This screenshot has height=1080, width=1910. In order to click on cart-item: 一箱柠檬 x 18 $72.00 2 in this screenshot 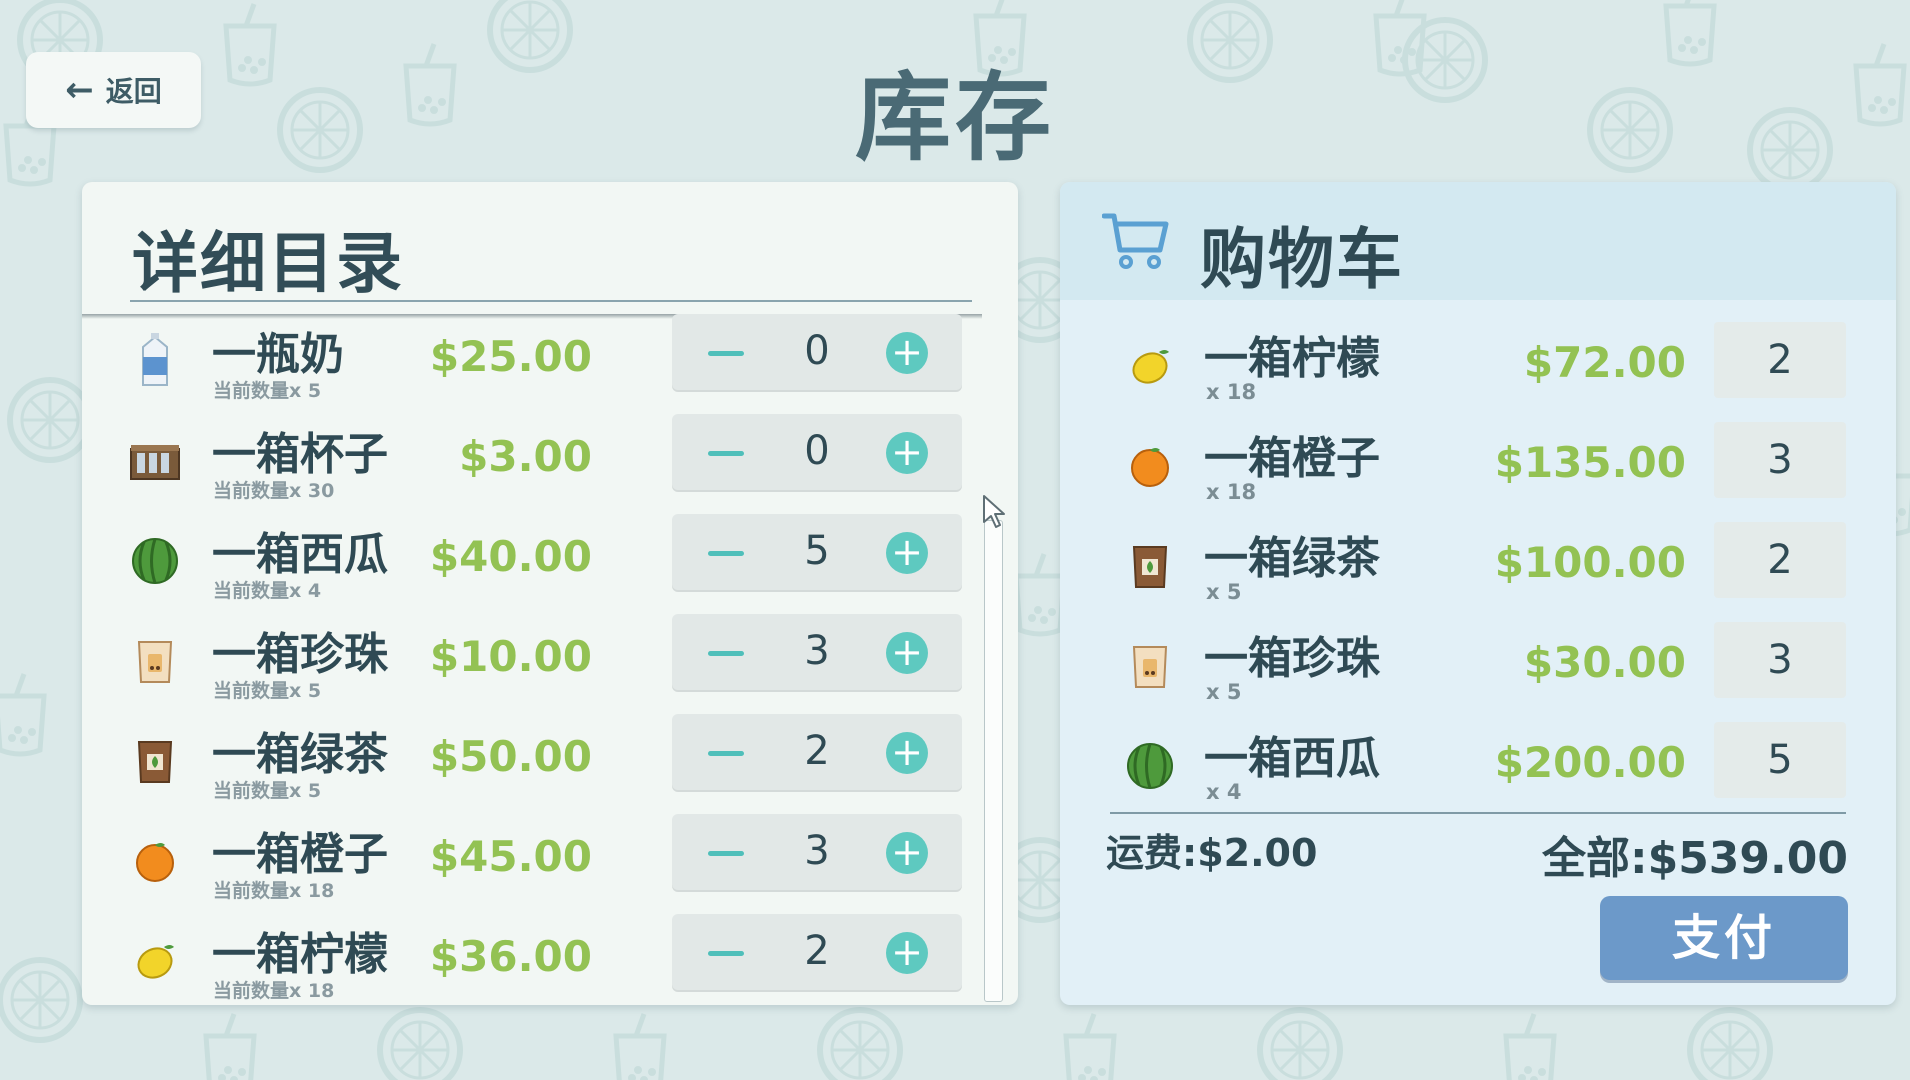, I will do `click(1478, 372)`.